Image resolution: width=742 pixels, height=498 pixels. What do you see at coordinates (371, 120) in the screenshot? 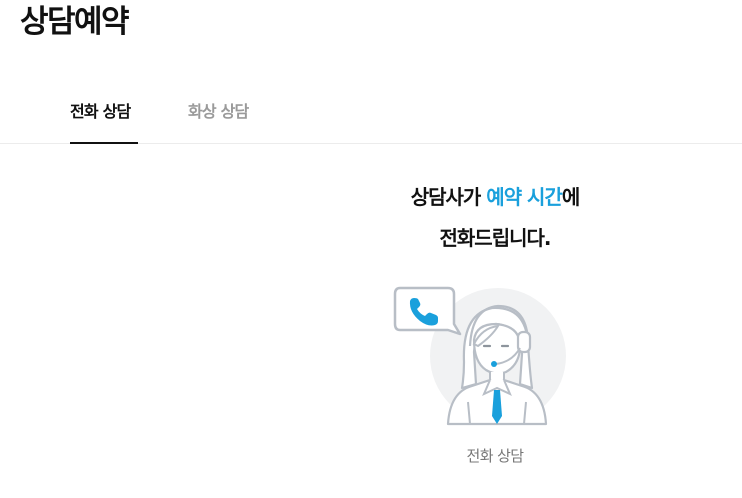
I see `consultation-tabs: 전화 상담 화상 상담` at bounding box center [371, 120].